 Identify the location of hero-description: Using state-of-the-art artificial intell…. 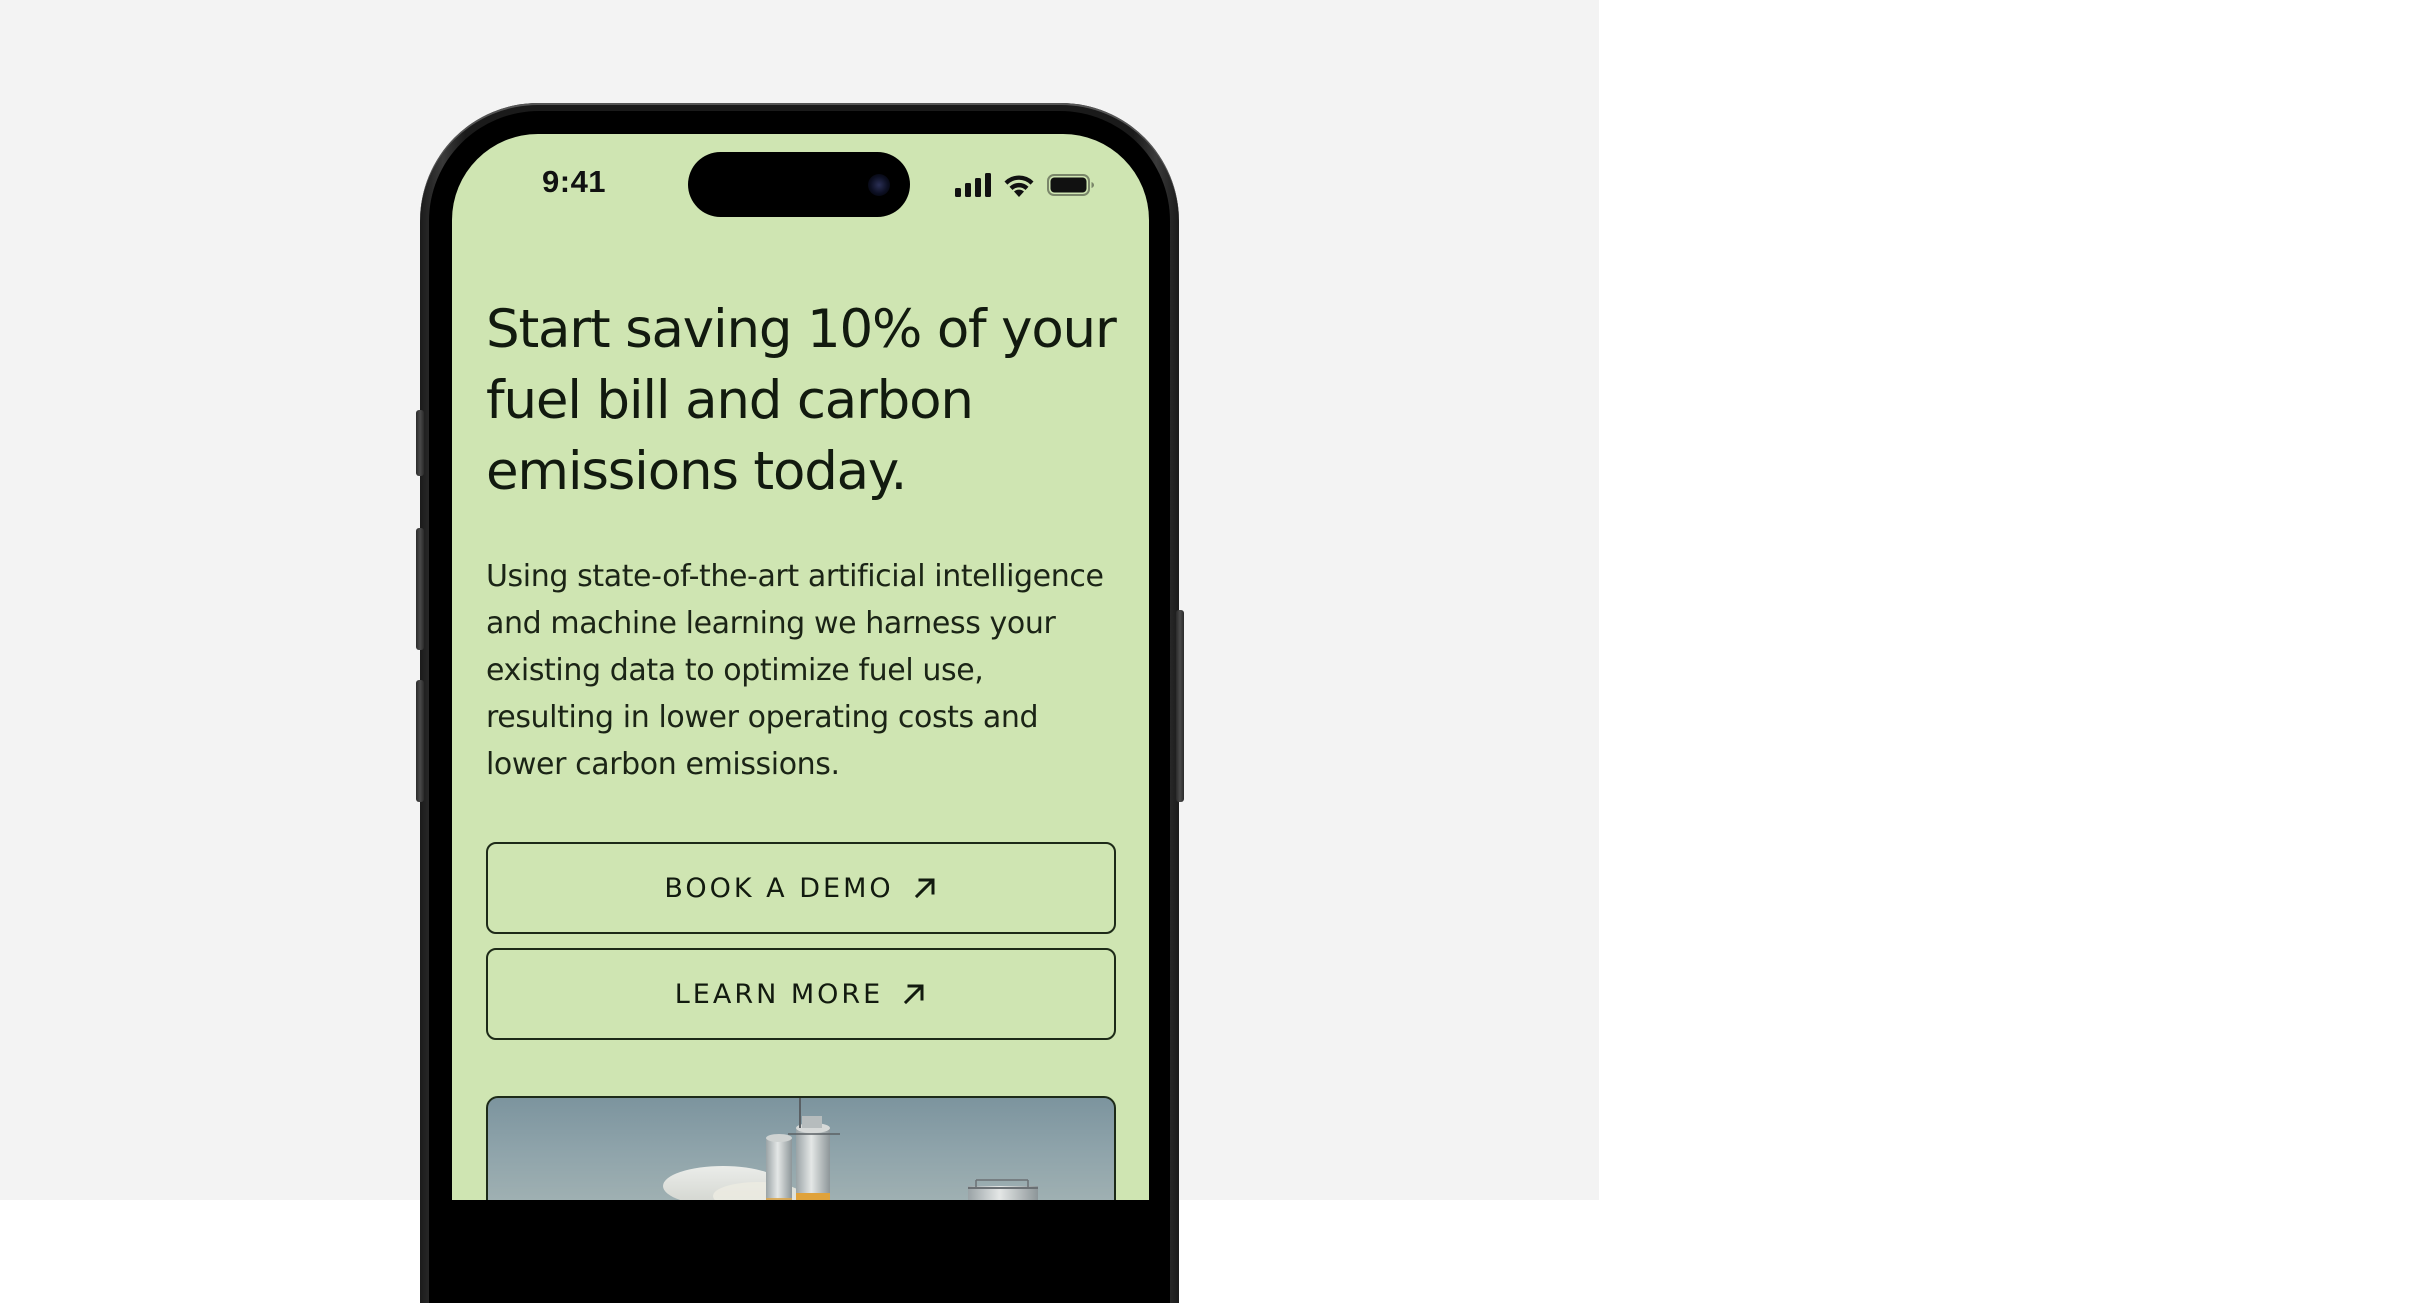
(795, 670).